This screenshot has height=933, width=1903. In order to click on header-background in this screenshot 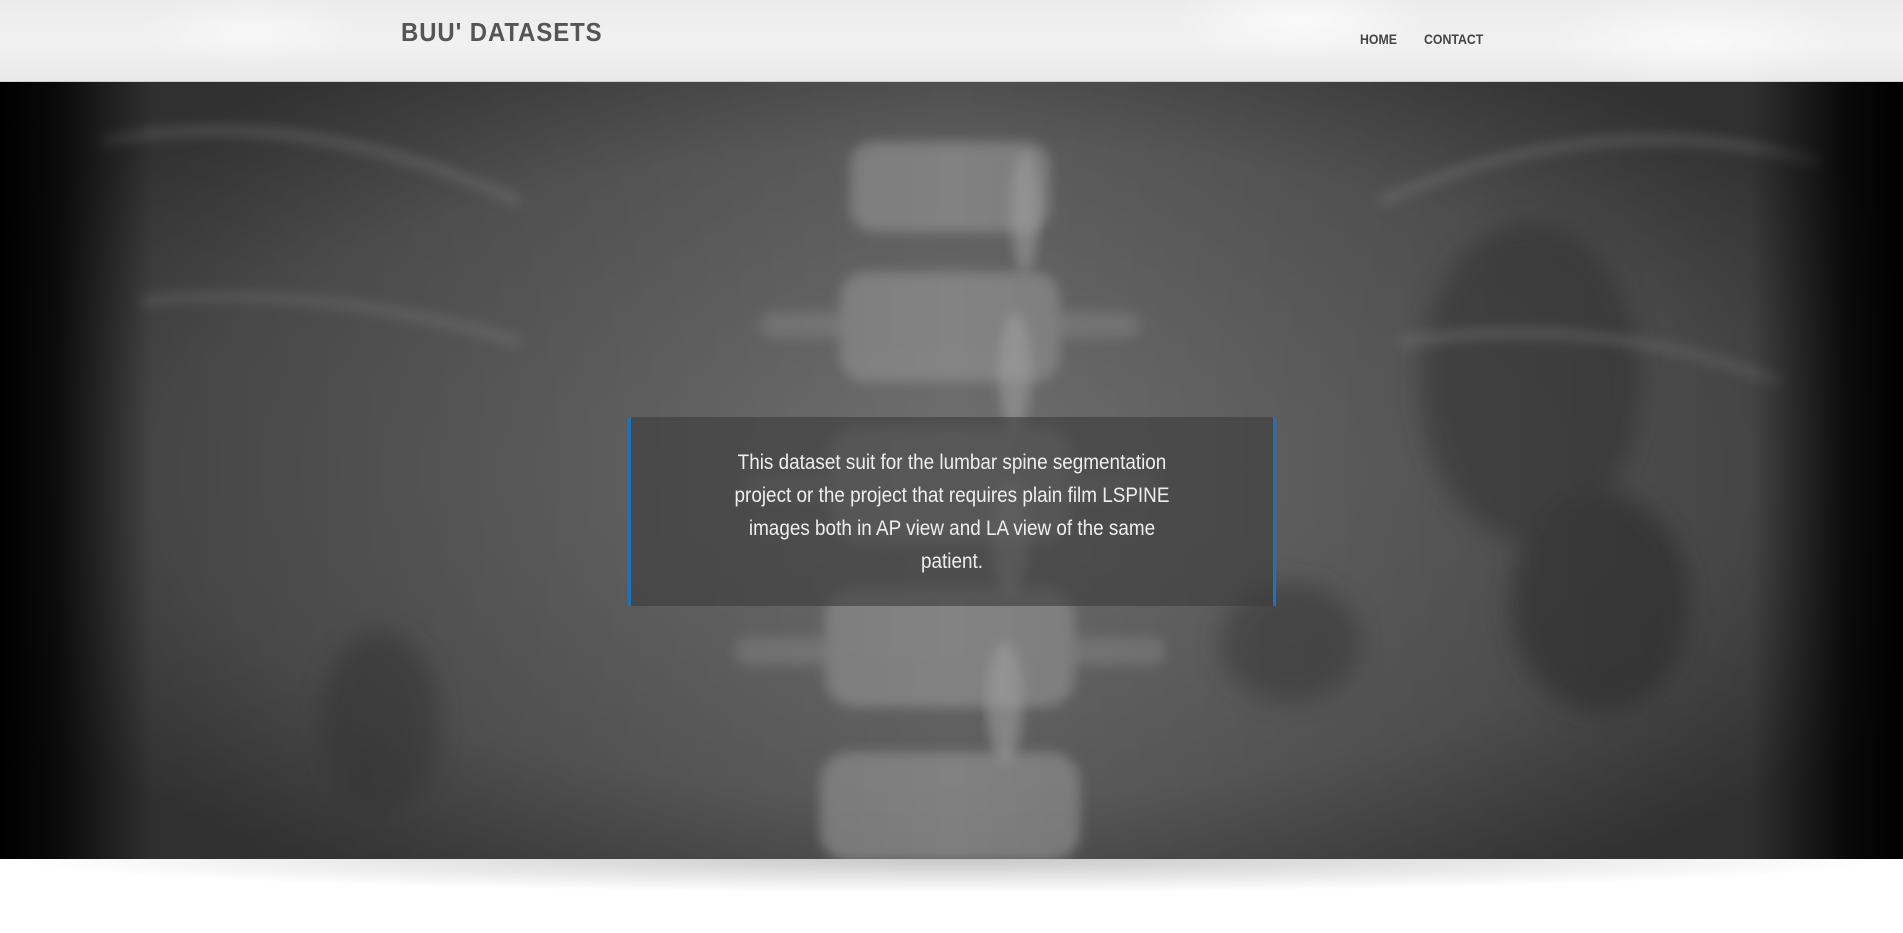, I will do `click(951, 40)`.